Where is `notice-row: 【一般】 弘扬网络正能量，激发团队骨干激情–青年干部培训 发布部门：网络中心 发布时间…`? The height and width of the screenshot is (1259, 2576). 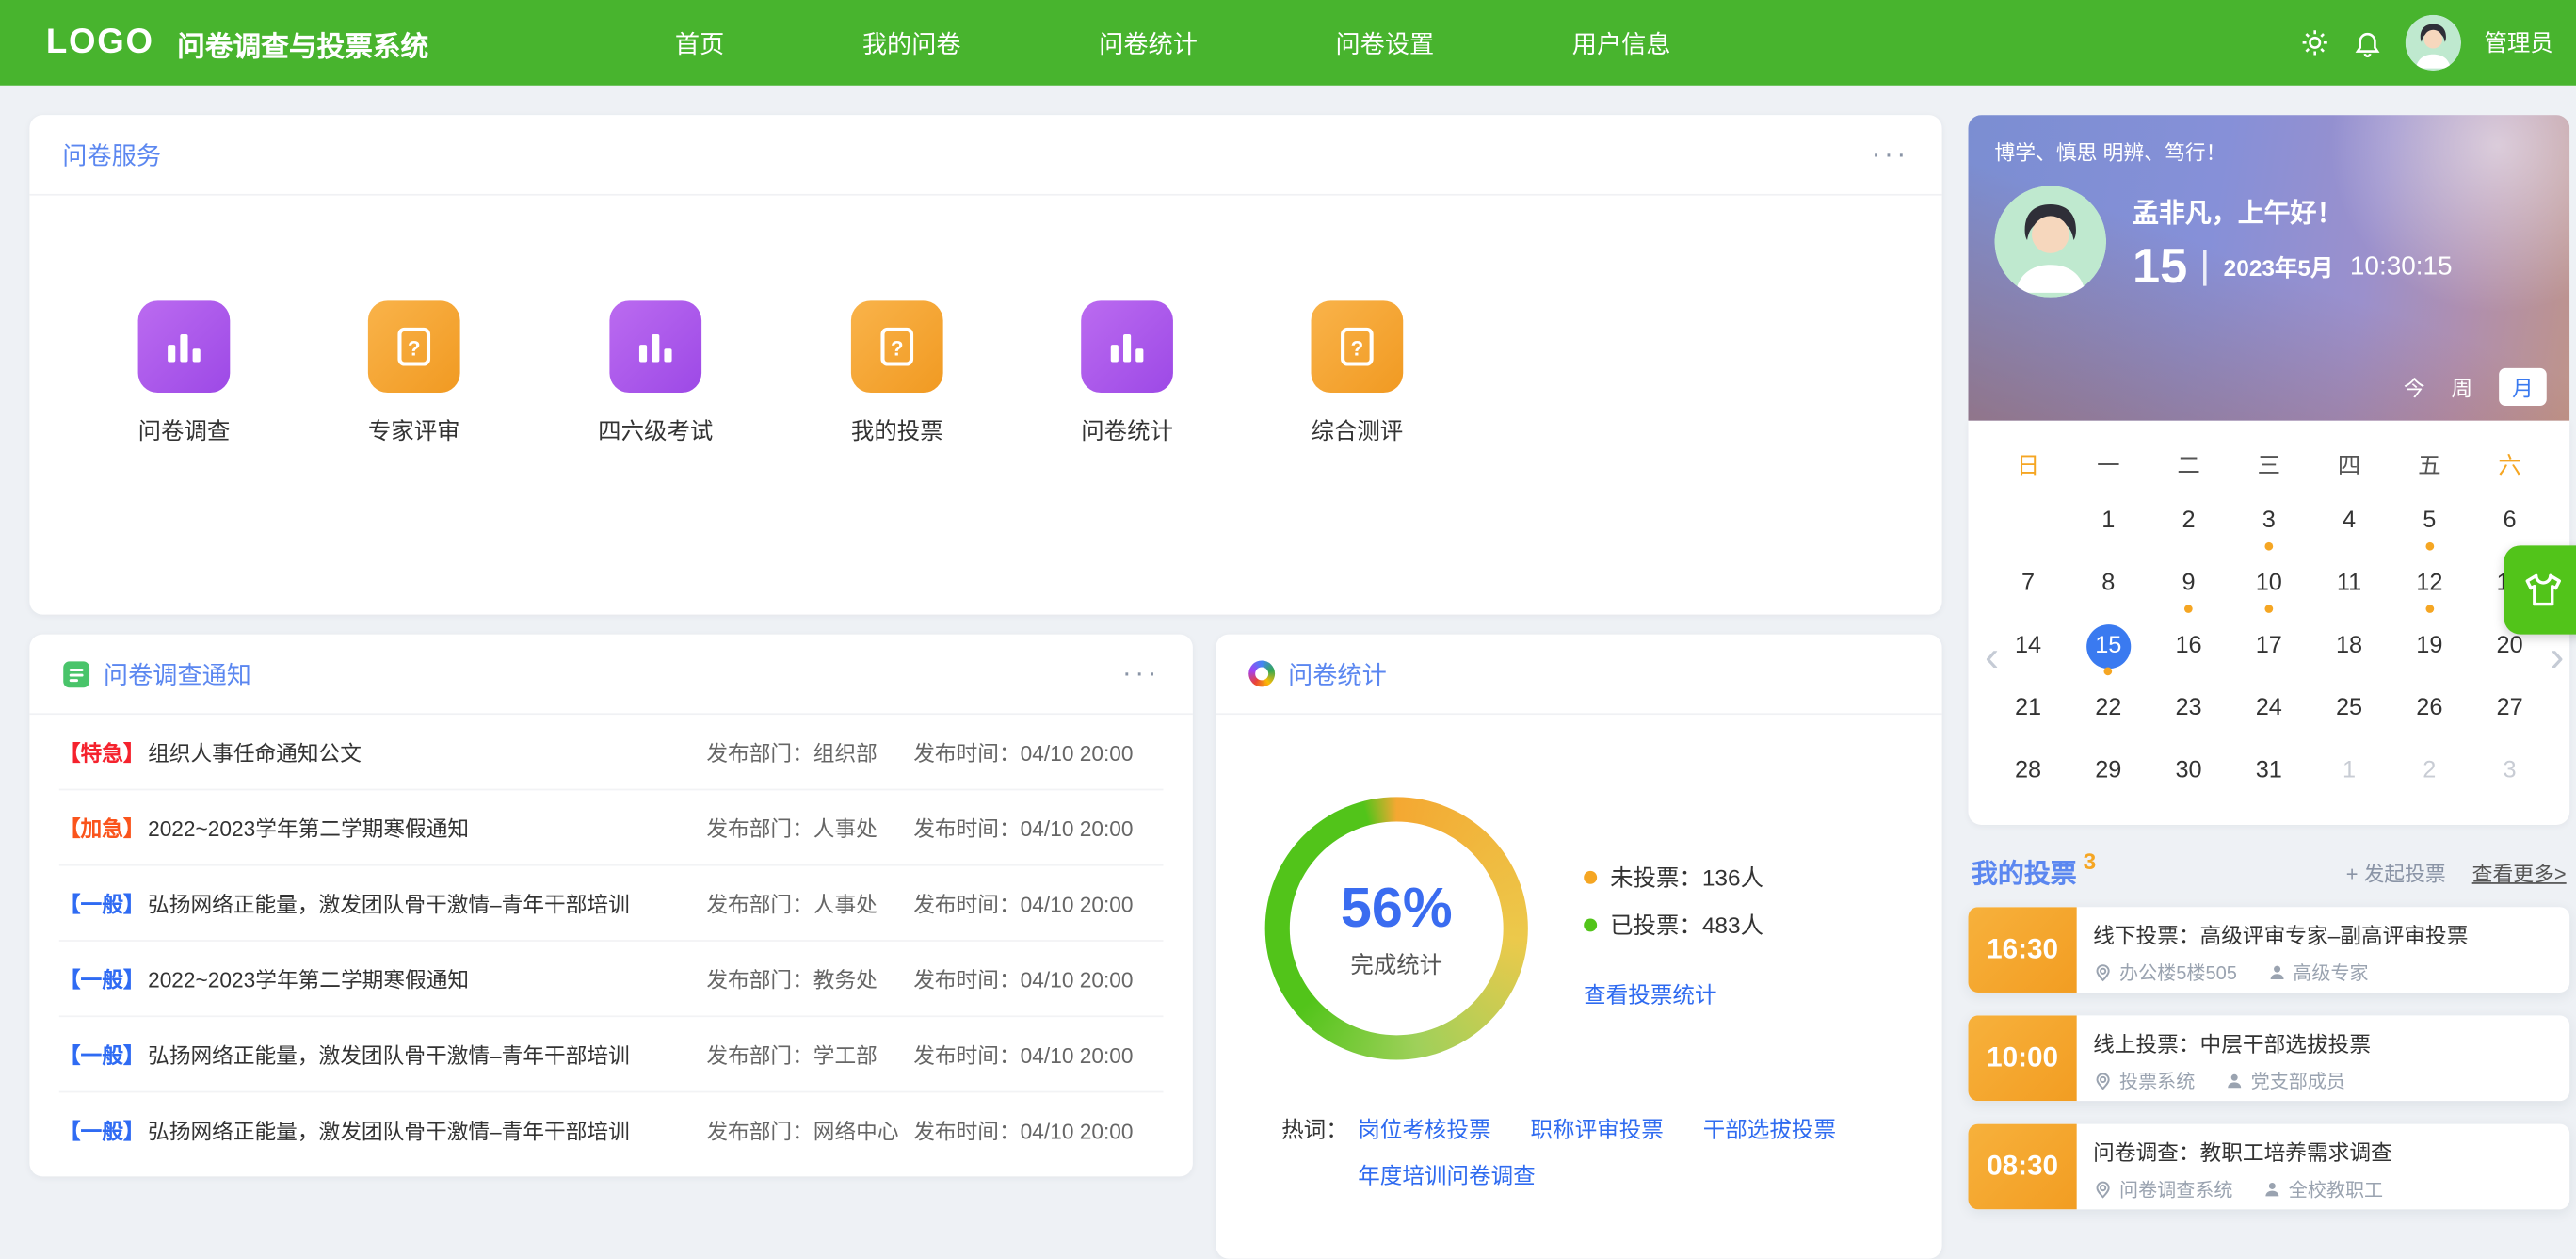
notice-row: 【一般】 弘扬网络正能量，激发团队骨干激情–青年干部培训 发布部门：网络中心 发布时间… is located at coordinates (611, 1129).